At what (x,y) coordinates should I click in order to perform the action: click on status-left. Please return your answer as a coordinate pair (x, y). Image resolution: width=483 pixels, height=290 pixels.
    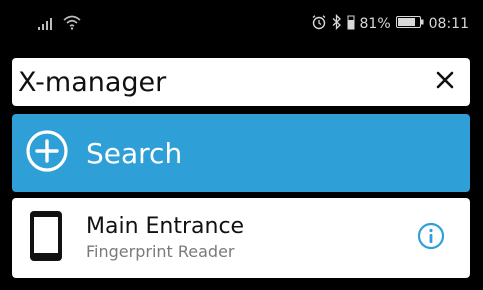
    Looking at the image, I should click on (60, 24).